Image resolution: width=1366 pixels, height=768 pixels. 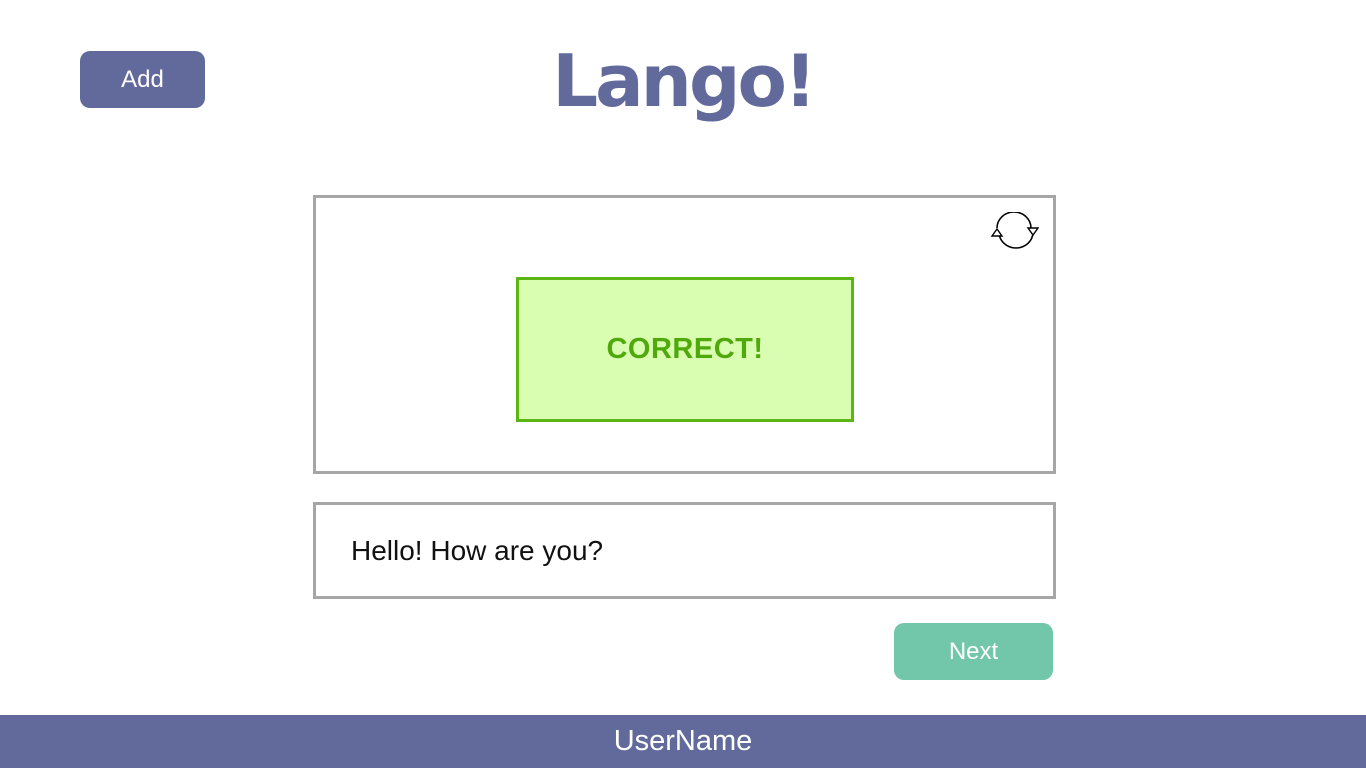 I want to click on correct-feedback: CORRECT!, so click(x=685, y=349).